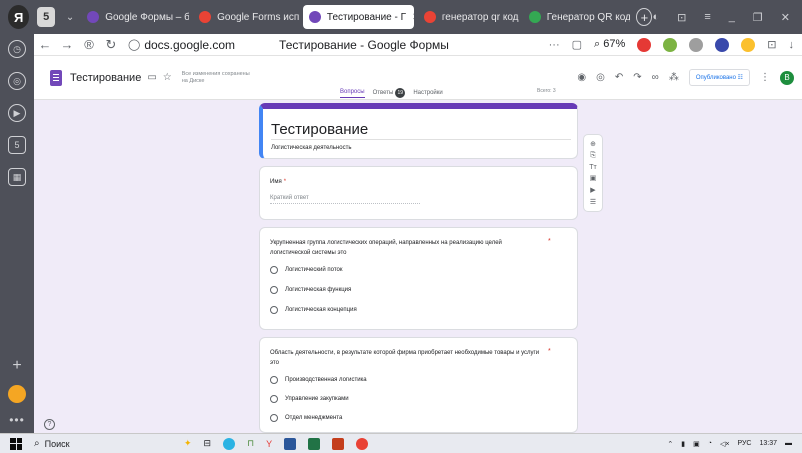 The width and height of the screenshot is (802, 453). I want to click on lock-icon: ◯, so click(134, 44).